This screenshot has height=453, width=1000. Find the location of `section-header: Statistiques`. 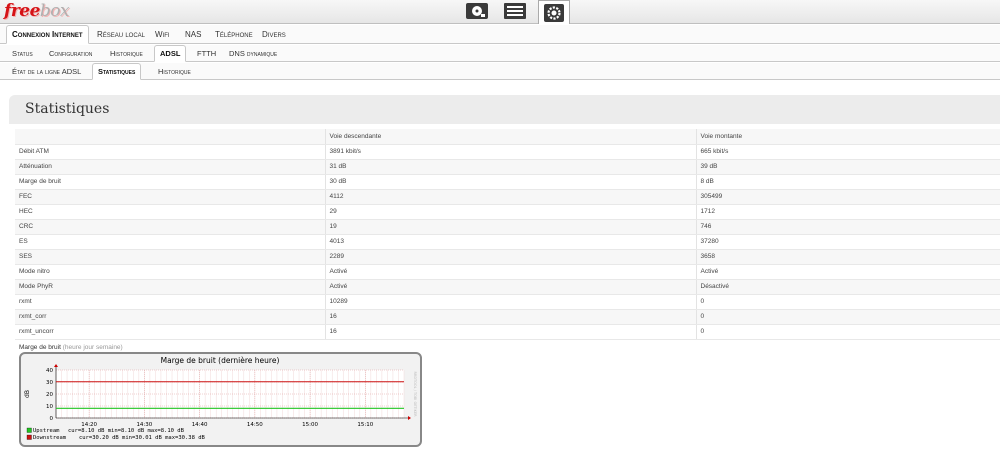

section-header: Statistiques is located at coordinates (504, 109).